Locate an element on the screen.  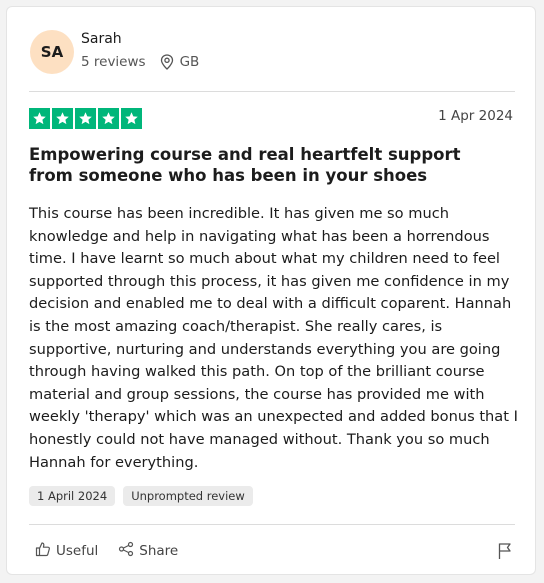
reviewer-location: GB is located at coordinates (189, 62).